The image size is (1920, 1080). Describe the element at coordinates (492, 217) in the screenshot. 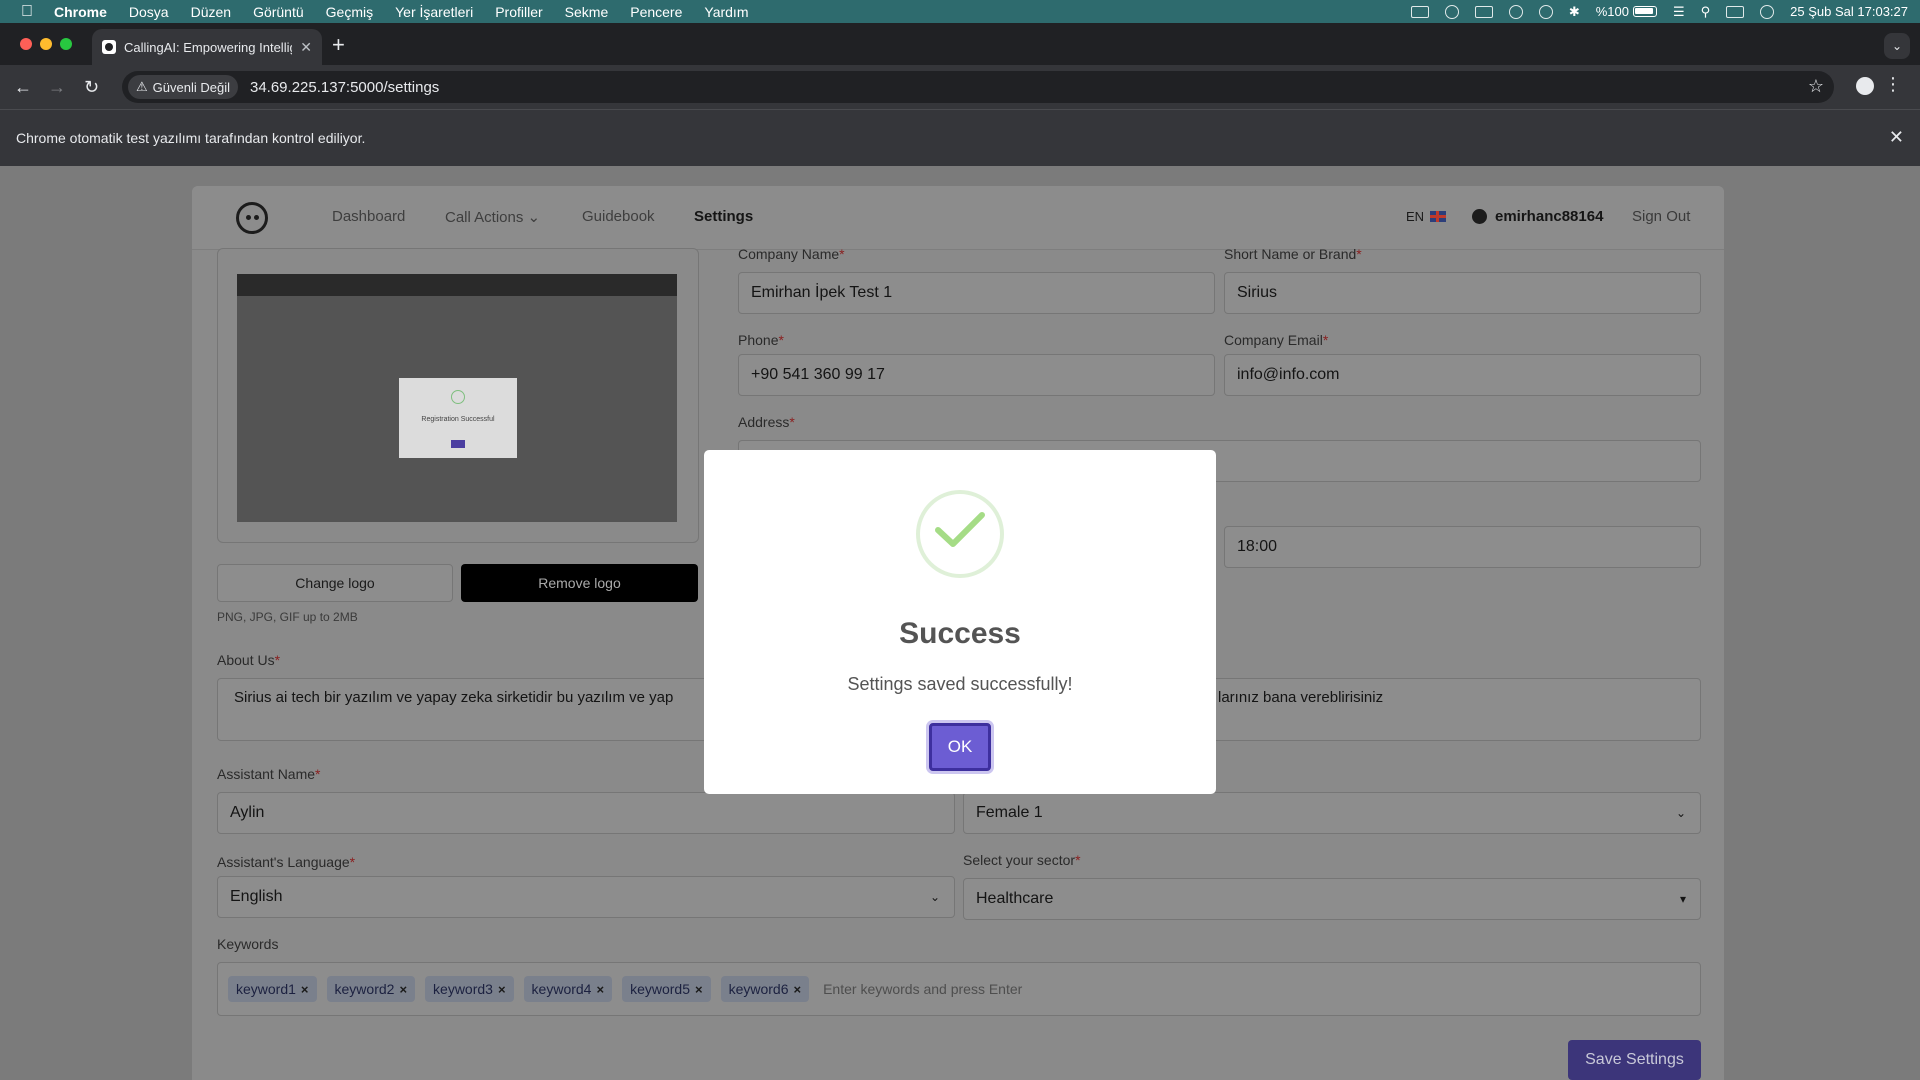

I see `nav-call-actions: Call Actions ⌄` at that location.